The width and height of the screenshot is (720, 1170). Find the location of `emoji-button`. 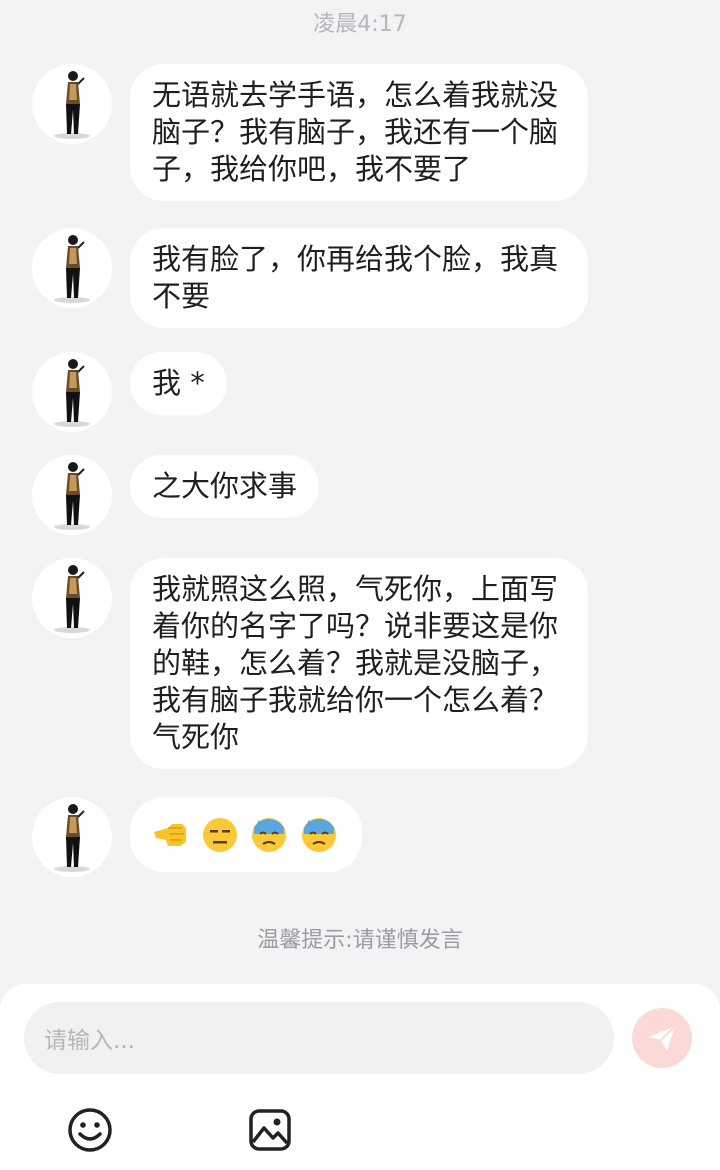

emoji-button is located at coordinates (90, 1130).